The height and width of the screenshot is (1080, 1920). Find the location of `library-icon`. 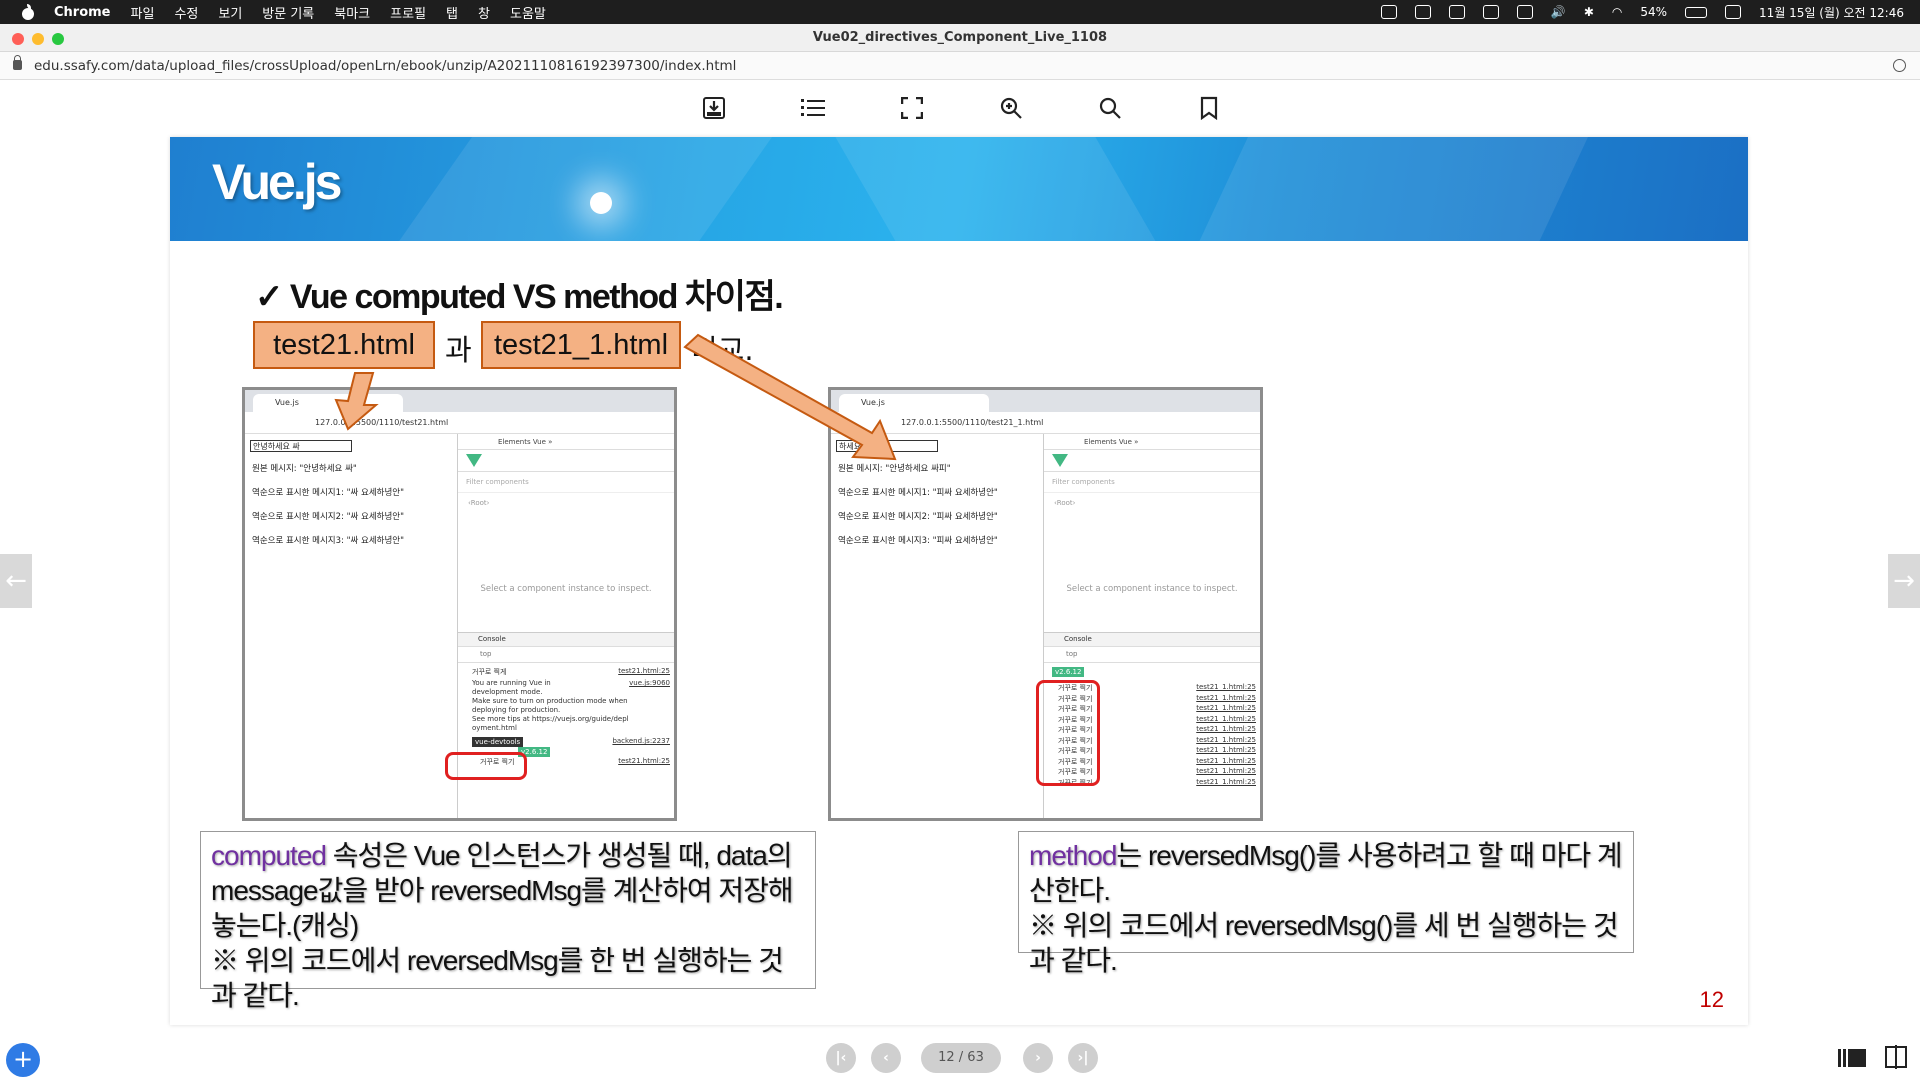

library-icon is located at coordinates (1852, 1057).